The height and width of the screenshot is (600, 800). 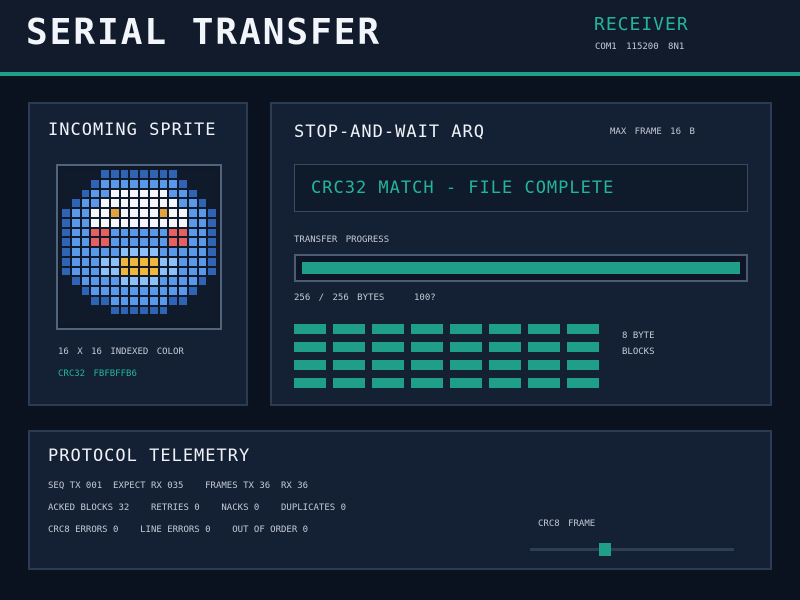 I want to click on sprite-preview, so click(x=139, y=247).